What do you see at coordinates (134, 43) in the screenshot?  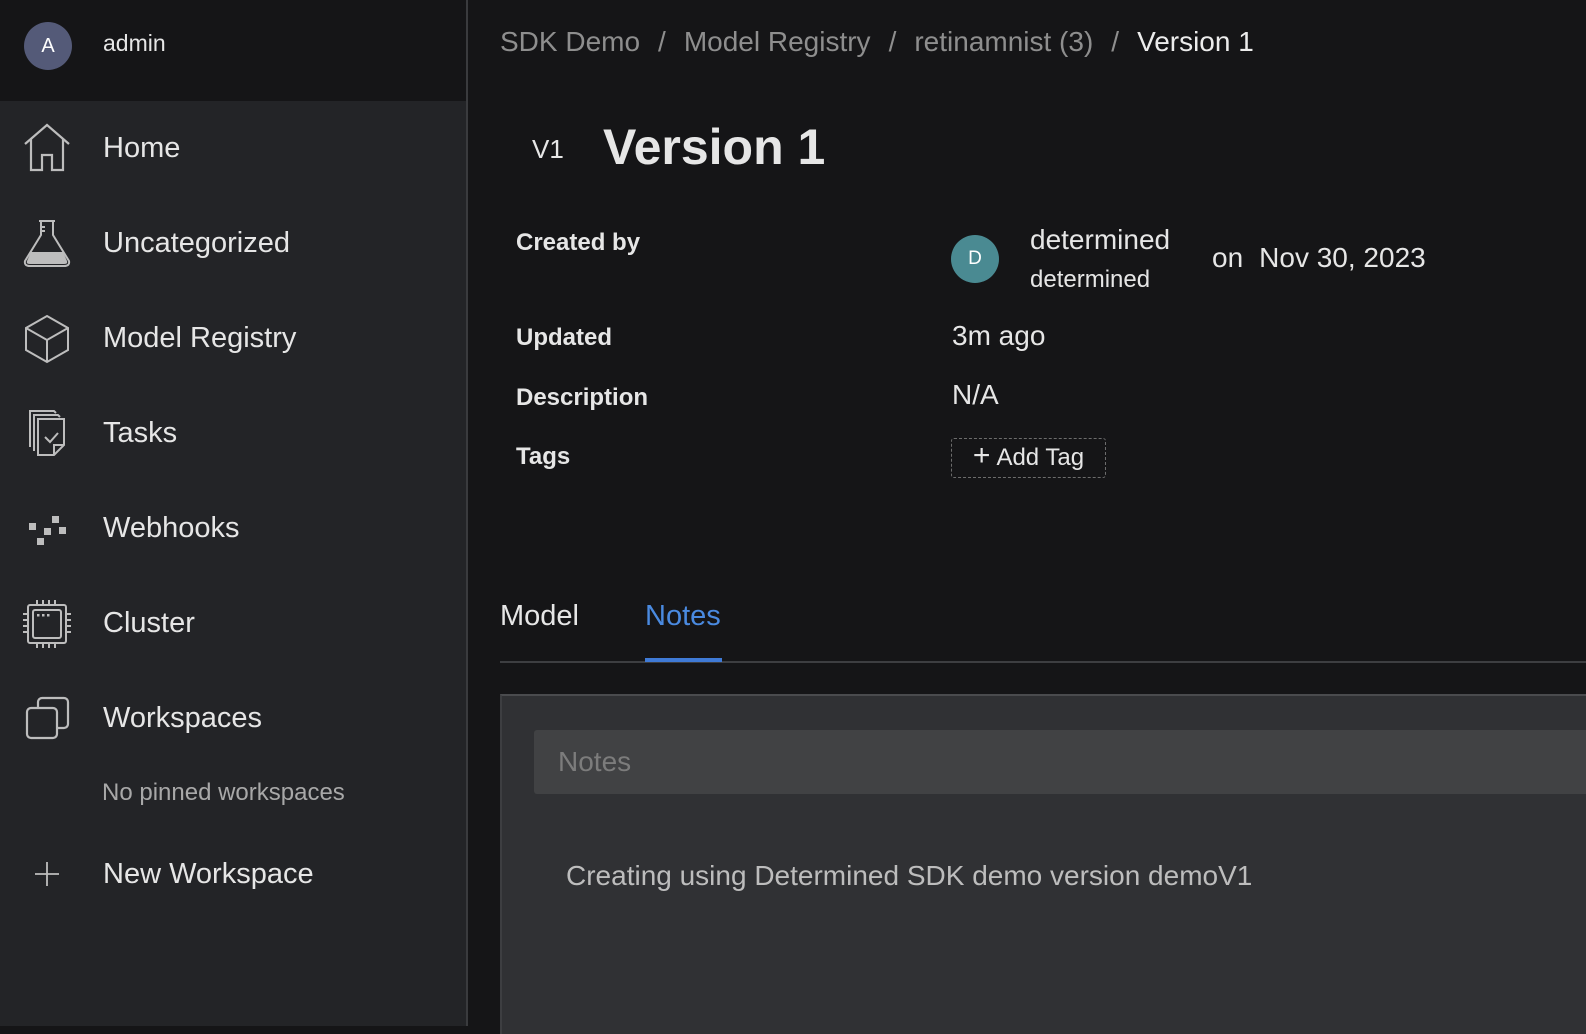 I see `user-name: admin` at bounding box center [134, 43].